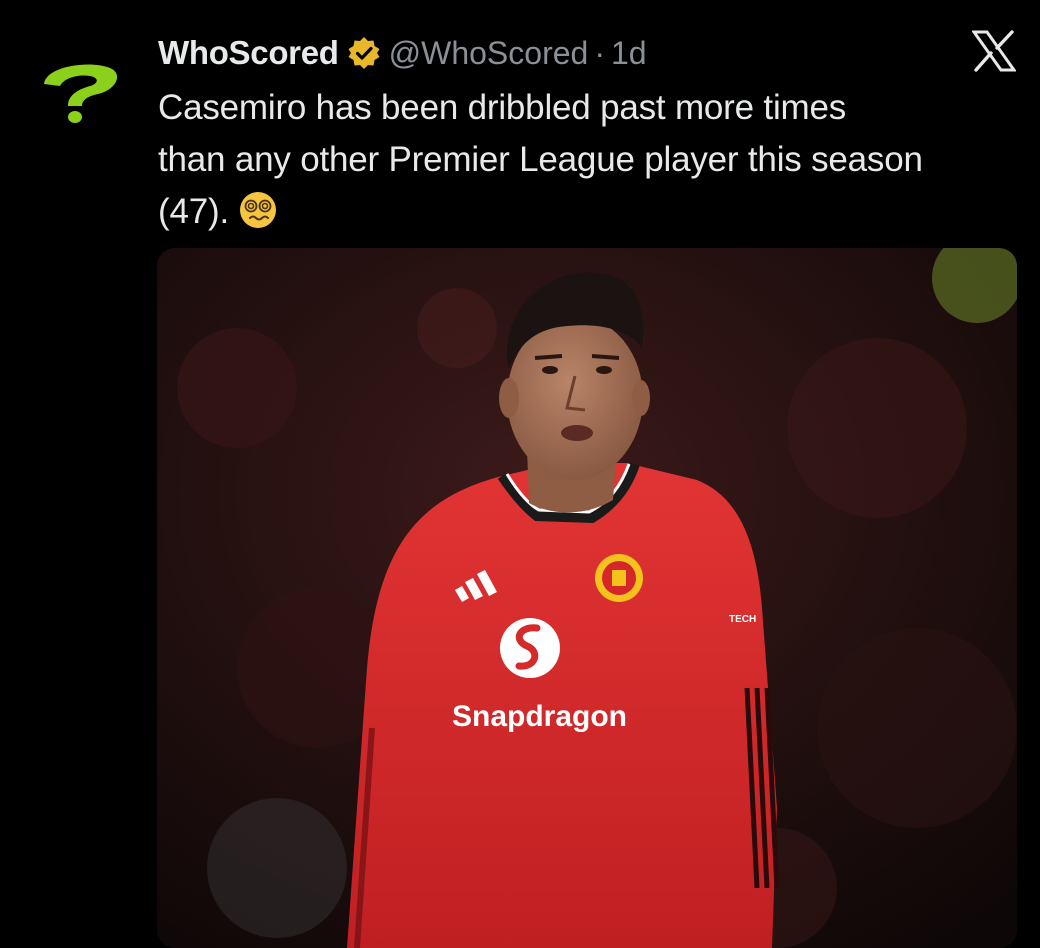  Describe the element at coordinates (629, 53) in the screenshot. I see `timestamp: 1d` at that location.